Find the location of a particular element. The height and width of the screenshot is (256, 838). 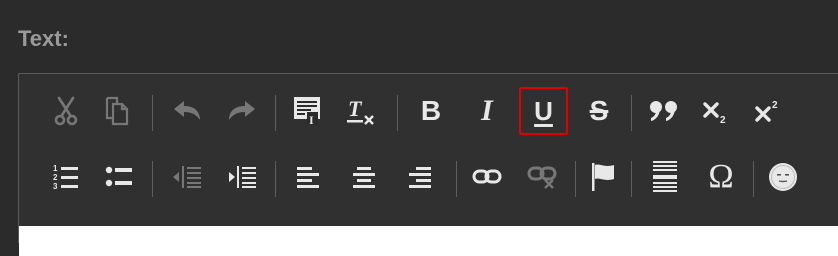

indent-icon is located at coordinates (242, 177).